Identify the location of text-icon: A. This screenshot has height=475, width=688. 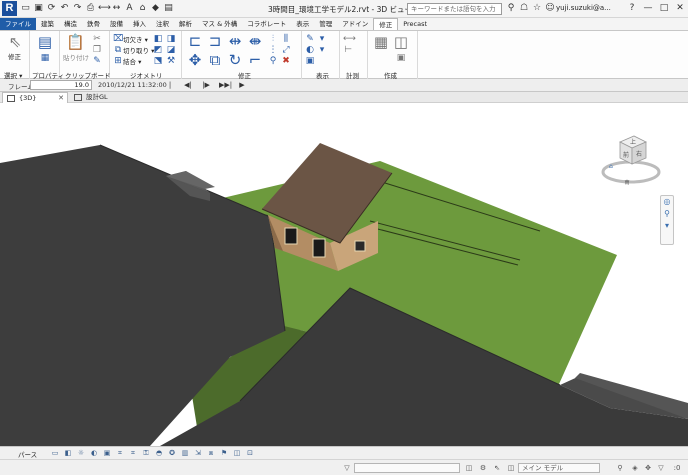
(129, 8).